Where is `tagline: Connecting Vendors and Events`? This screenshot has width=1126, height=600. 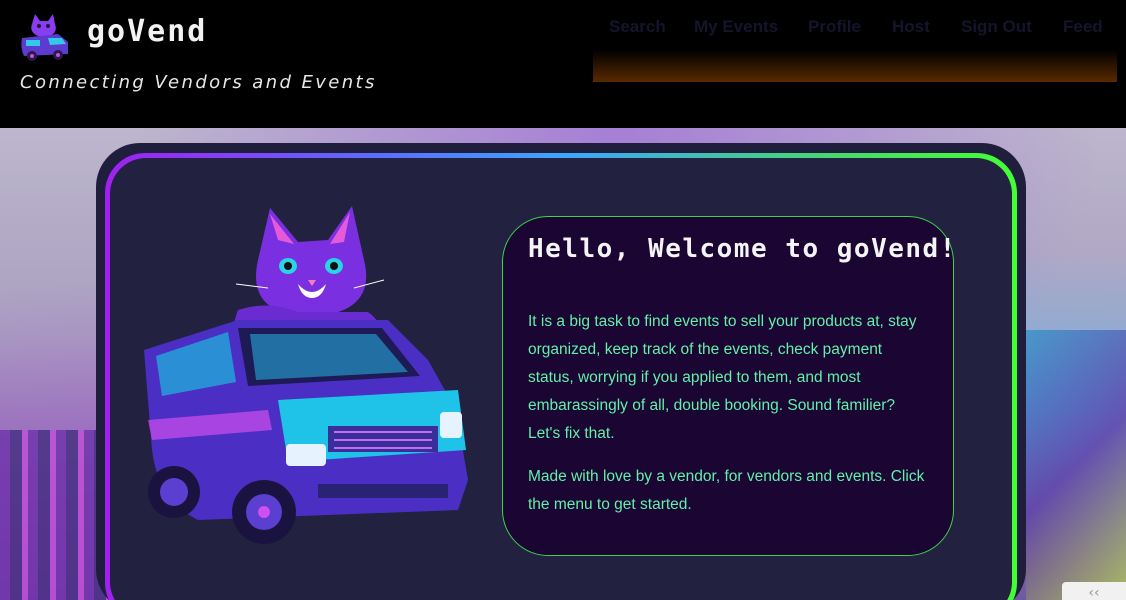 tagline: Connecting Vendors and Events is located at coordinates (198, 82).